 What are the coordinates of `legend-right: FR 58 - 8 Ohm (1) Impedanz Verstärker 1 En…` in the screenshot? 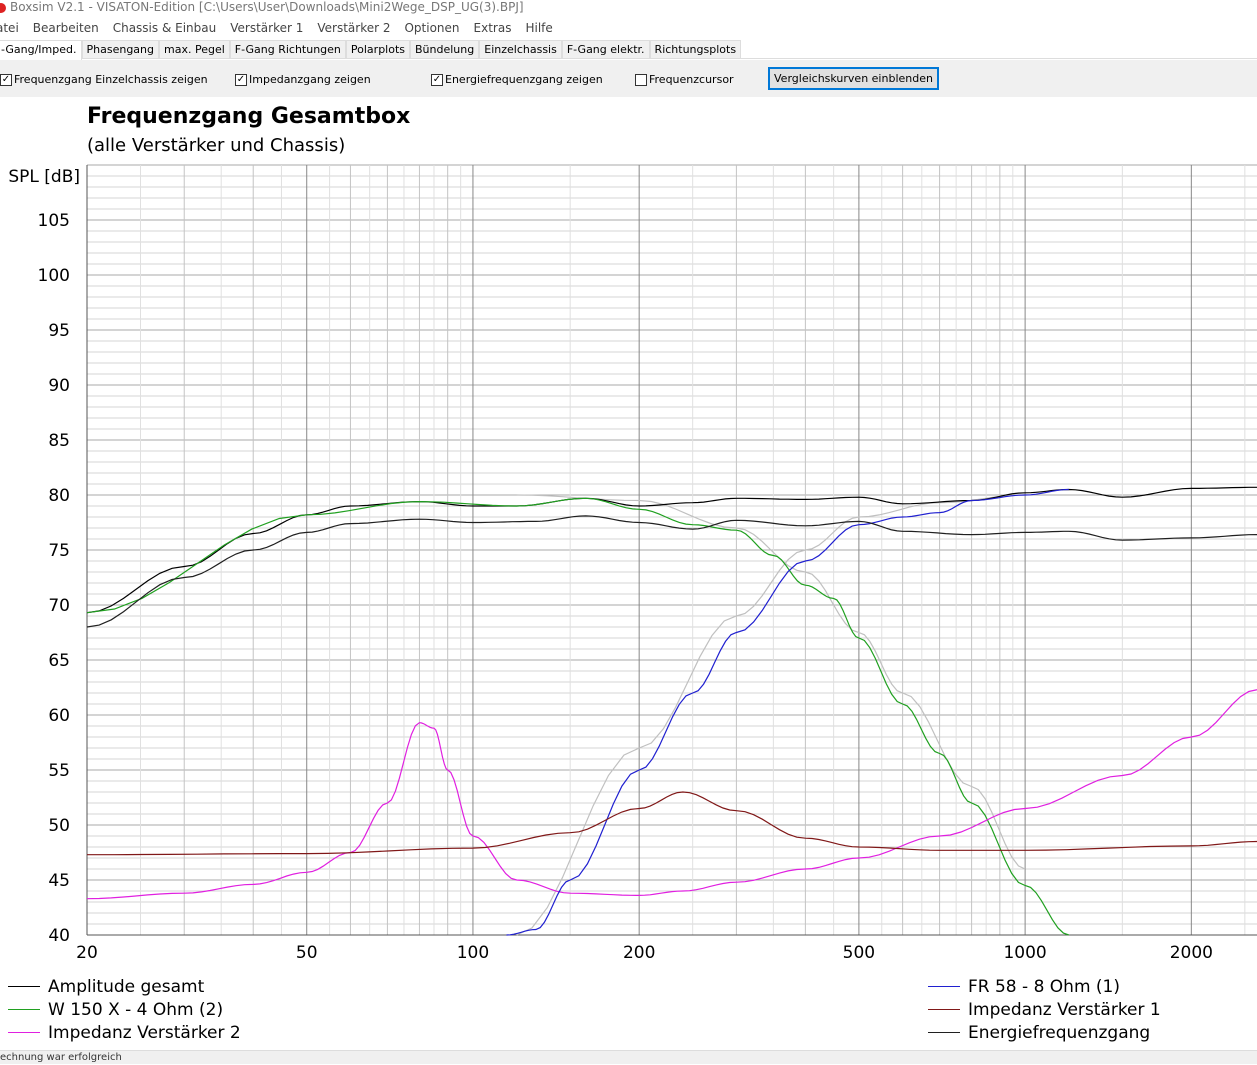 It's located at (1044, 1009).